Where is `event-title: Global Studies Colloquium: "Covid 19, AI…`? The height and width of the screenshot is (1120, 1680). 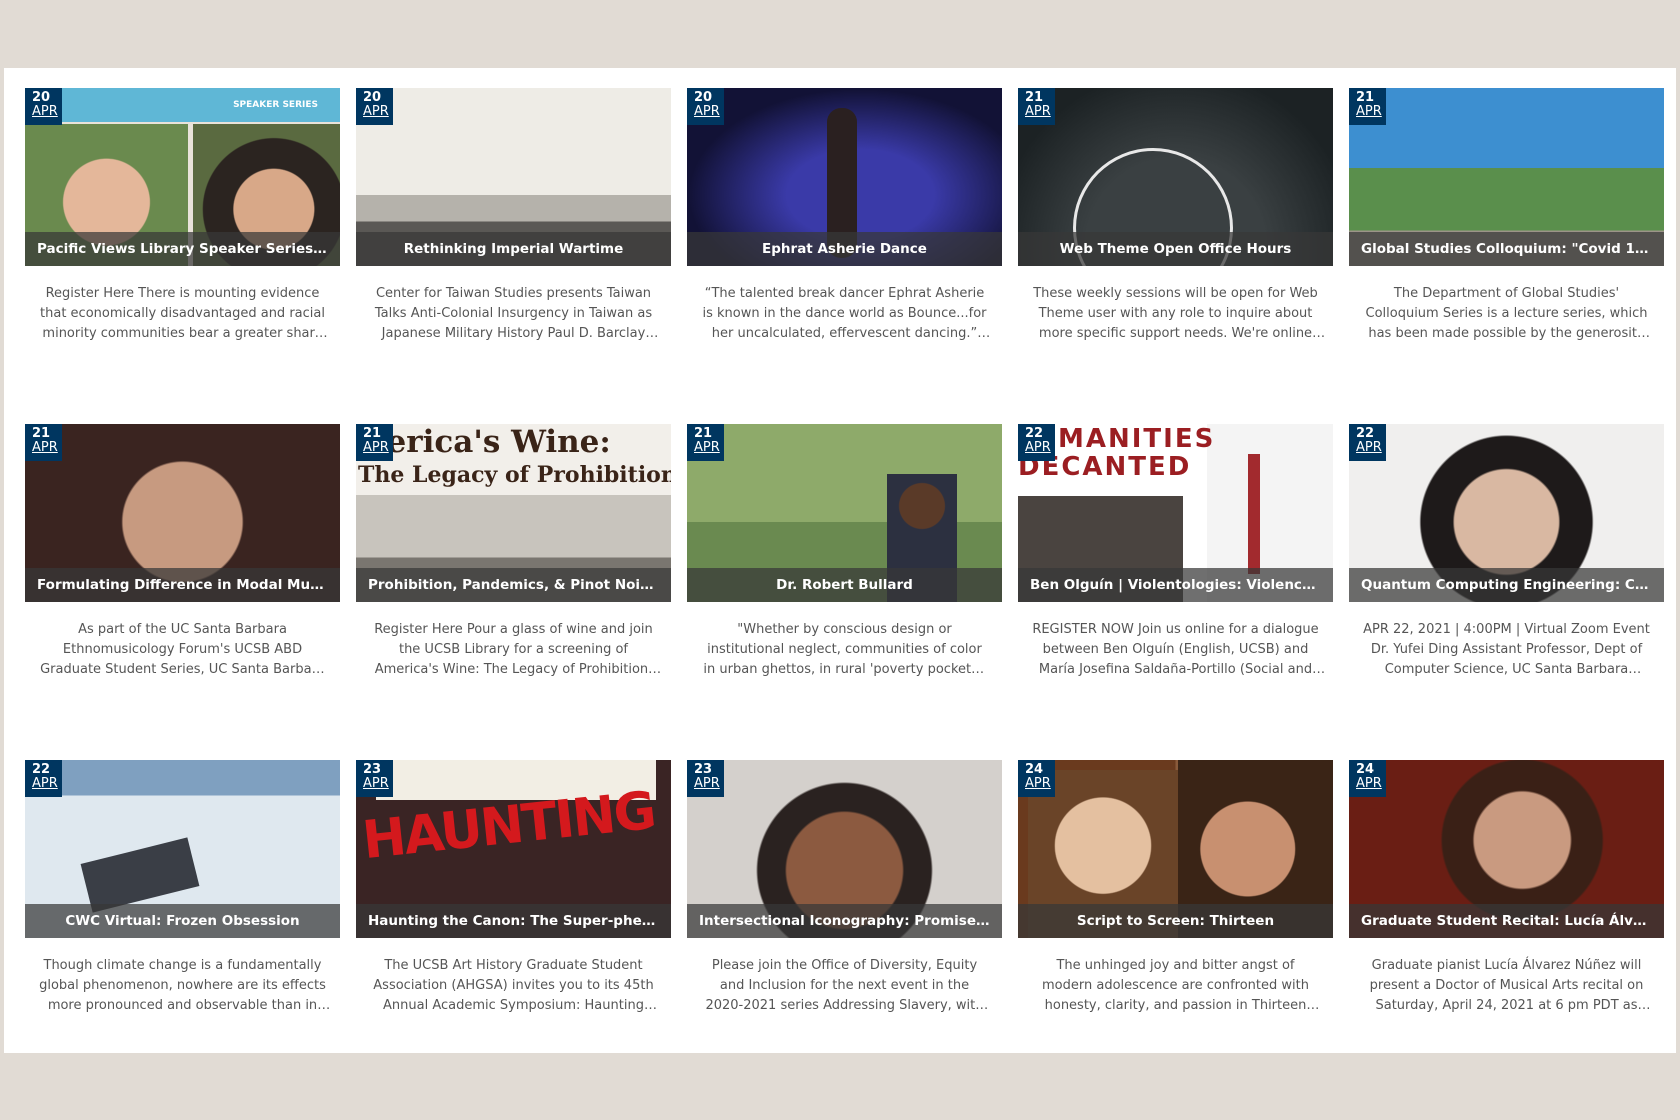 event-title: Global Studies Colloquium: "Covid 19, AI… is located at coordinates (1506, 249).